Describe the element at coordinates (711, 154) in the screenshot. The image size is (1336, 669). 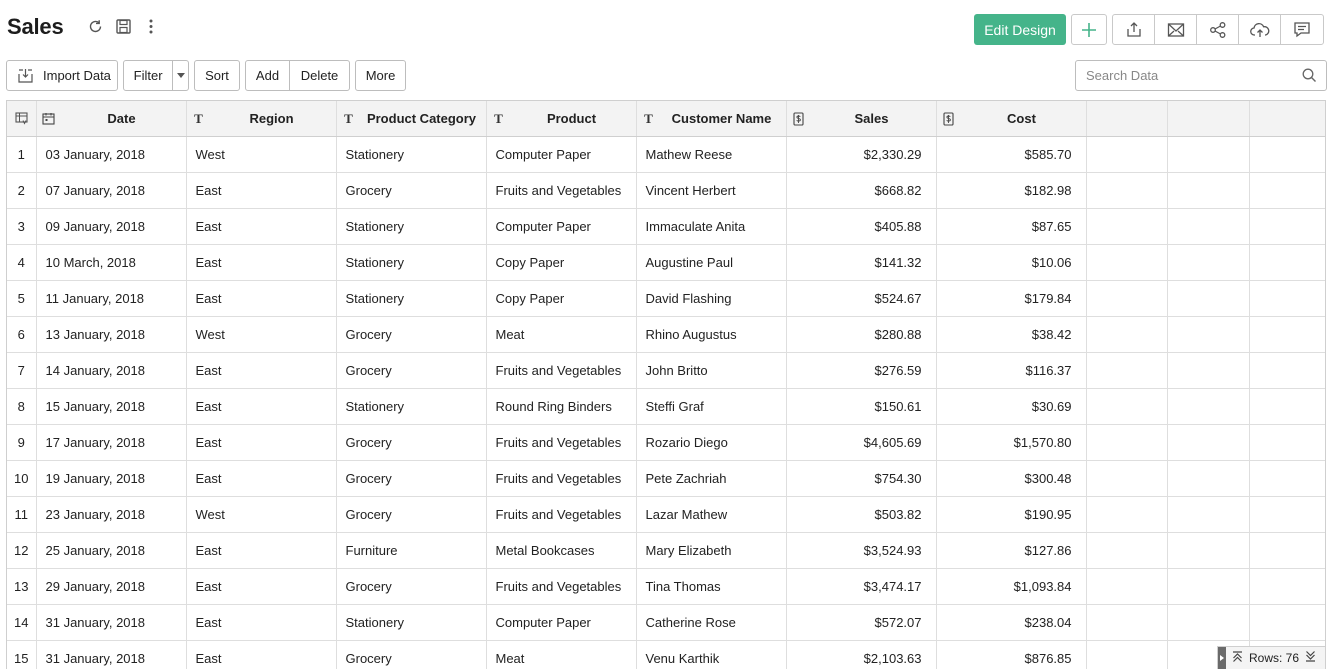
I see `cell-customer-name: Mathew Reese` at that location.